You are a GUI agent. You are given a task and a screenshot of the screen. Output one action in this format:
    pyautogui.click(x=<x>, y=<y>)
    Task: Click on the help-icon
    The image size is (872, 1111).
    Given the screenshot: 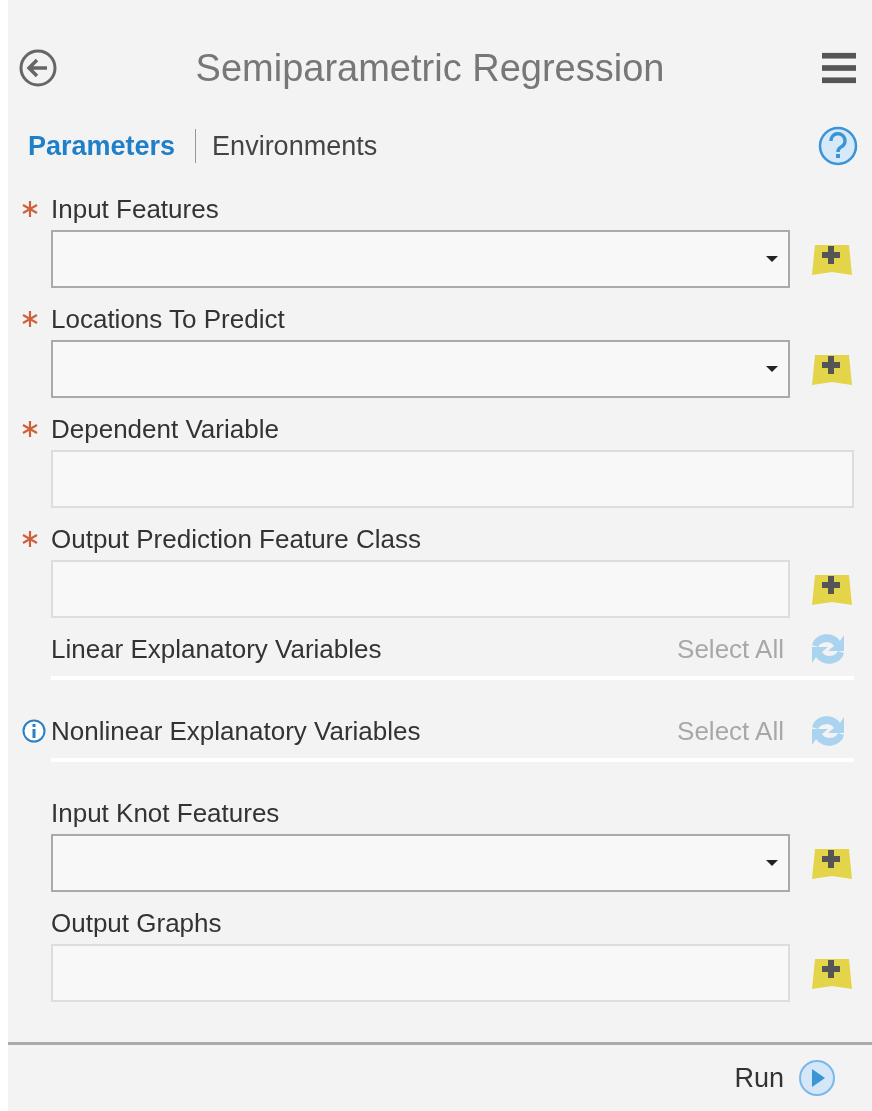 What is the action you would take?
    pyautogui.click(x=838, y=146)
    